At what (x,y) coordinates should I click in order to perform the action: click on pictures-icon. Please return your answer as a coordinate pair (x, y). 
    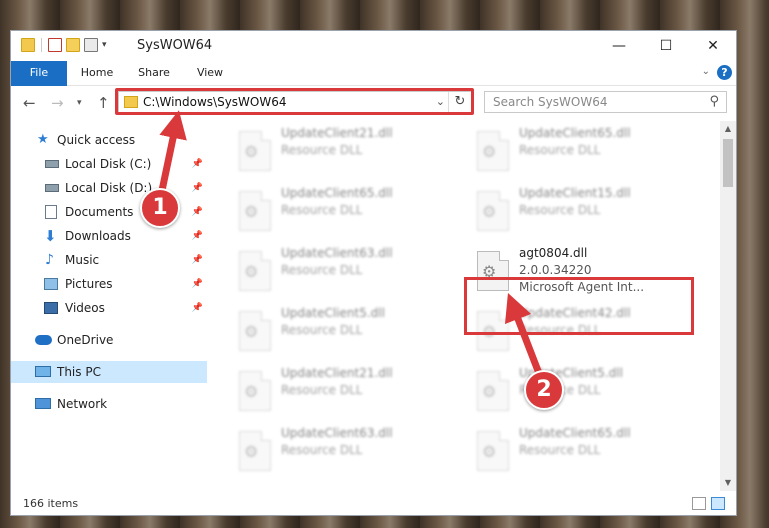
    Looking at the image, I should click on (51, 284).